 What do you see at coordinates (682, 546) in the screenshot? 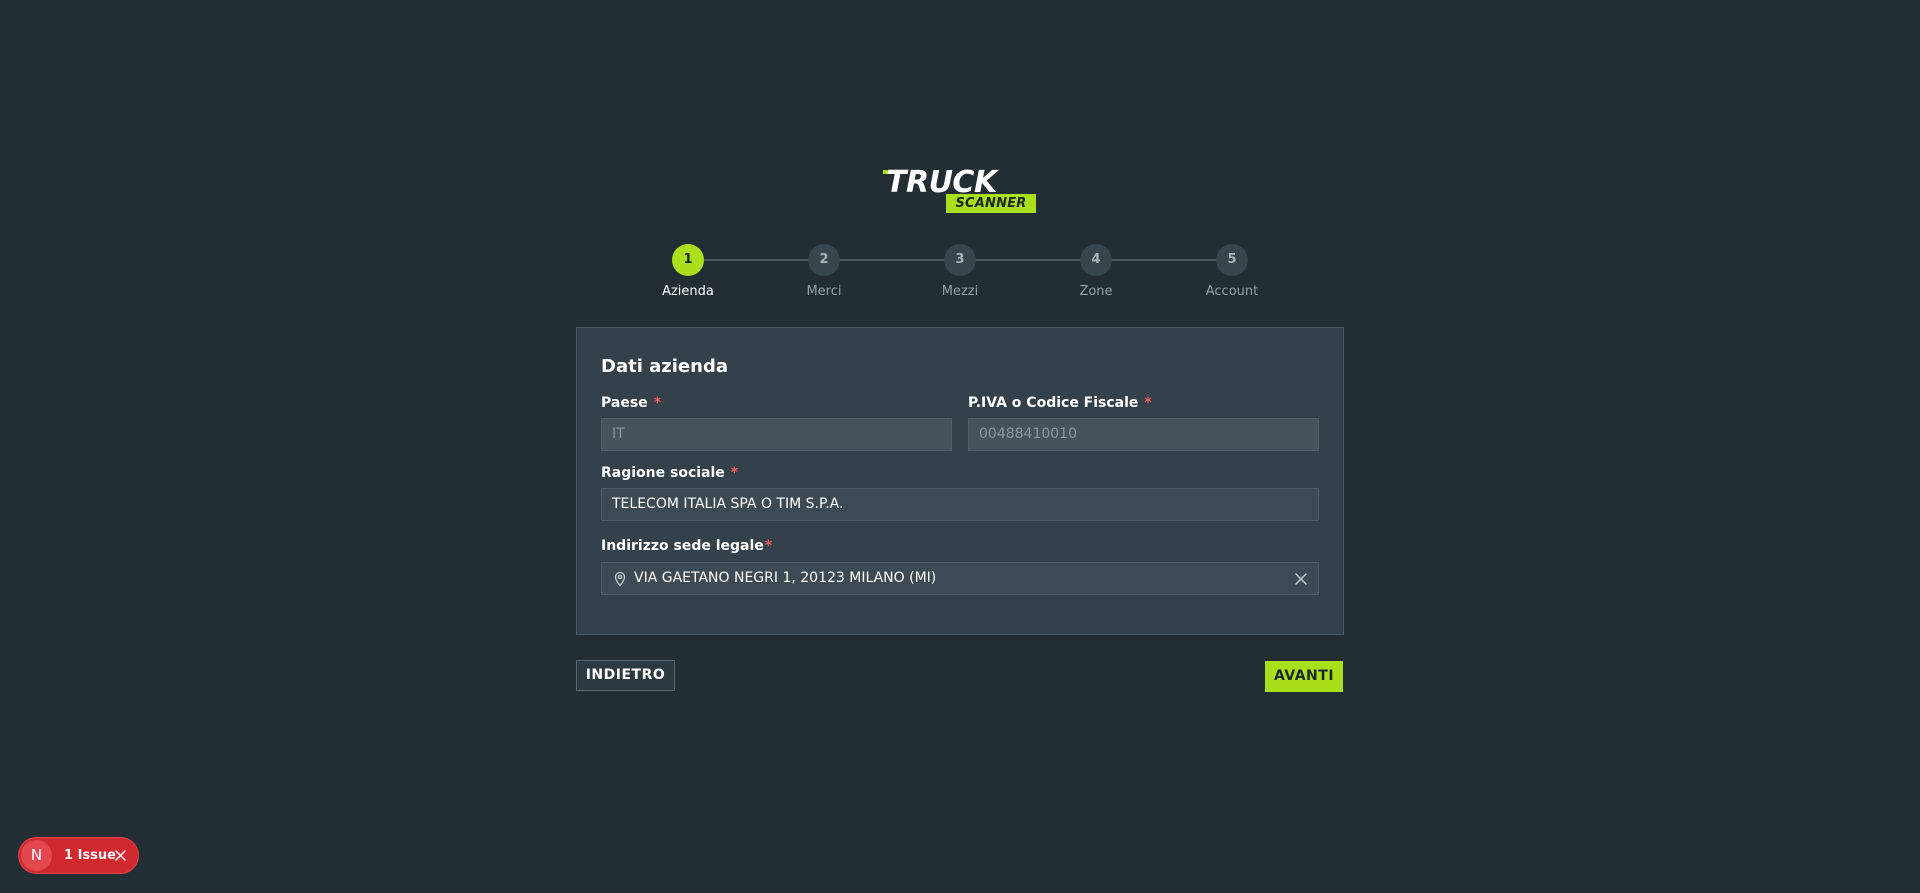
I see `indirizzo-label-text: Indirizzo sede legale` at bounding box center [682, 546].